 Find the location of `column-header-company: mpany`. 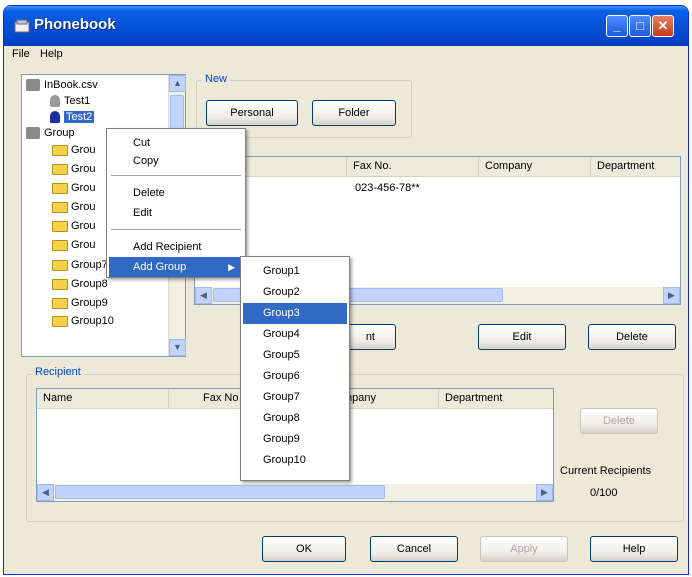

column-header-company: mpany is located at coordinates (388, 399).